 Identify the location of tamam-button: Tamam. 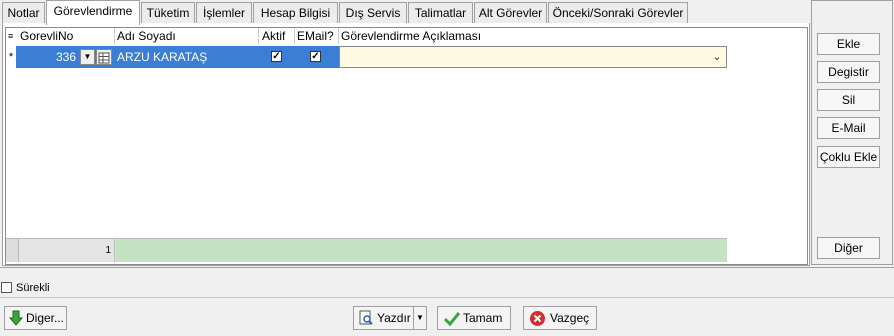
(474, 318).